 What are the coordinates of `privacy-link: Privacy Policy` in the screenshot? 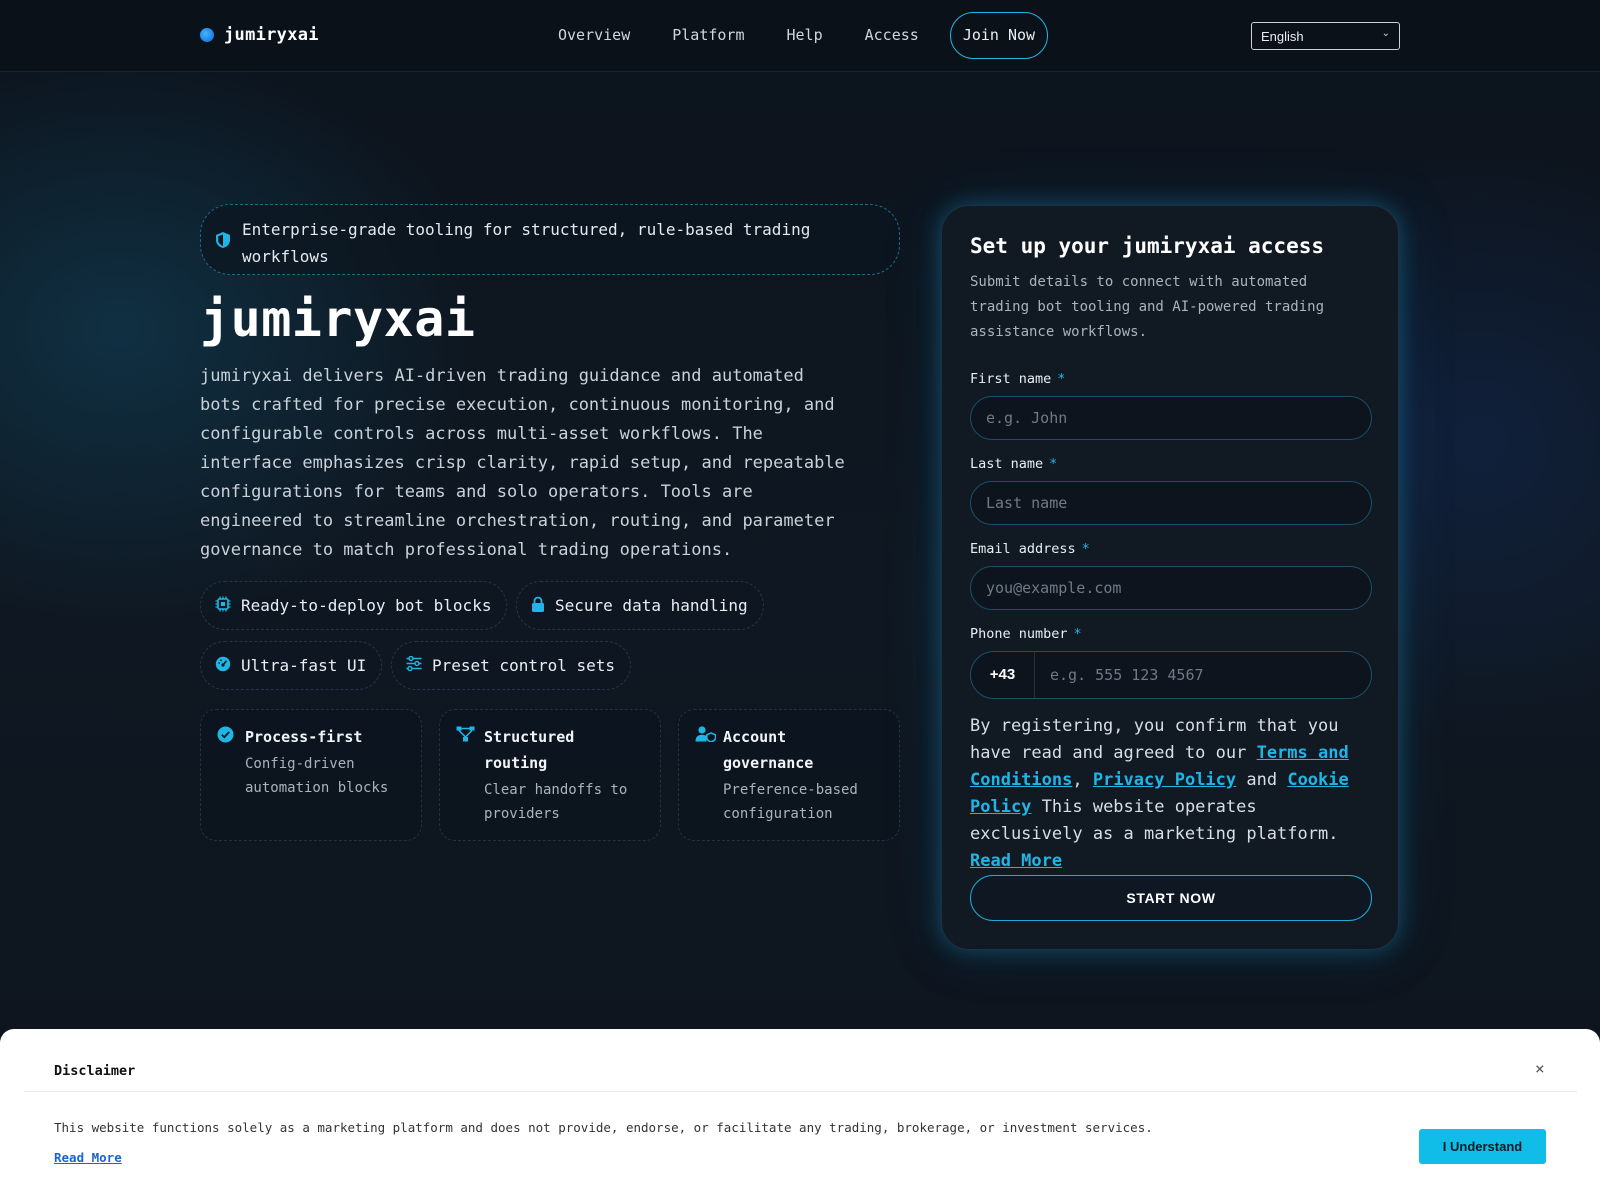 It's located at (1164, 780).